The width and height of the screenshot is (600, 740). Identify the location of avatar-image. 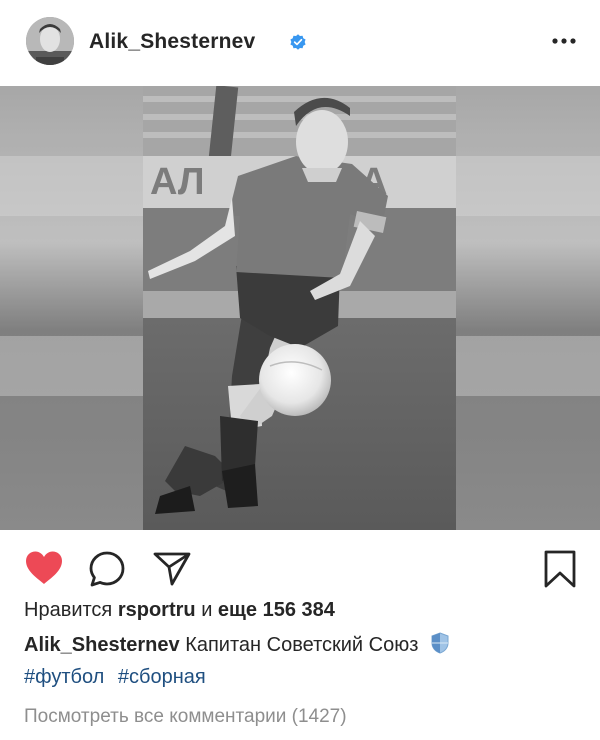
(50, 41).